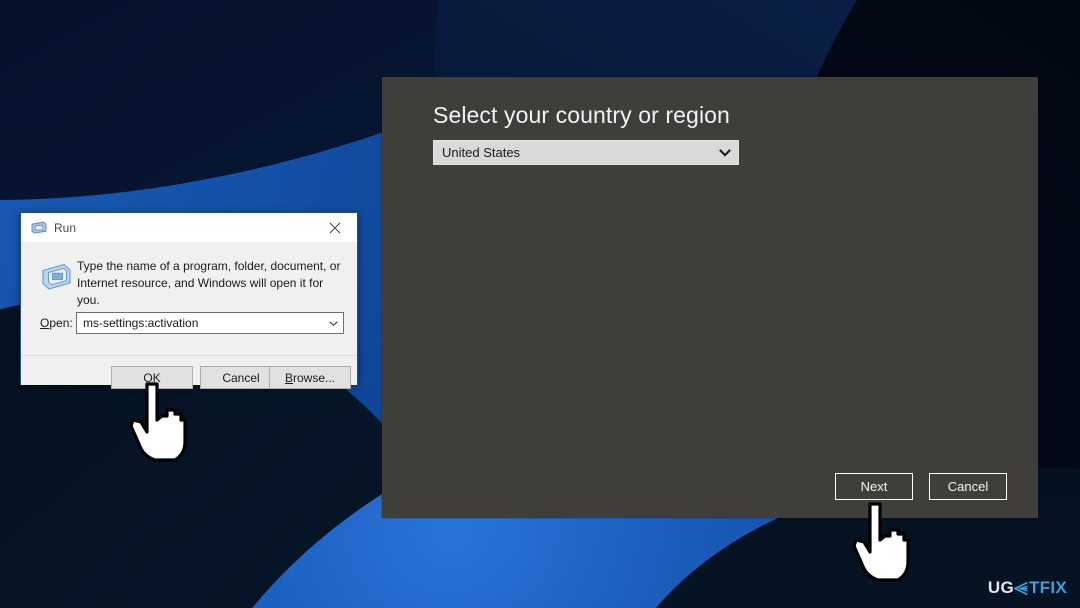  I want to click on open-label-accel: O, so click(45, 323).